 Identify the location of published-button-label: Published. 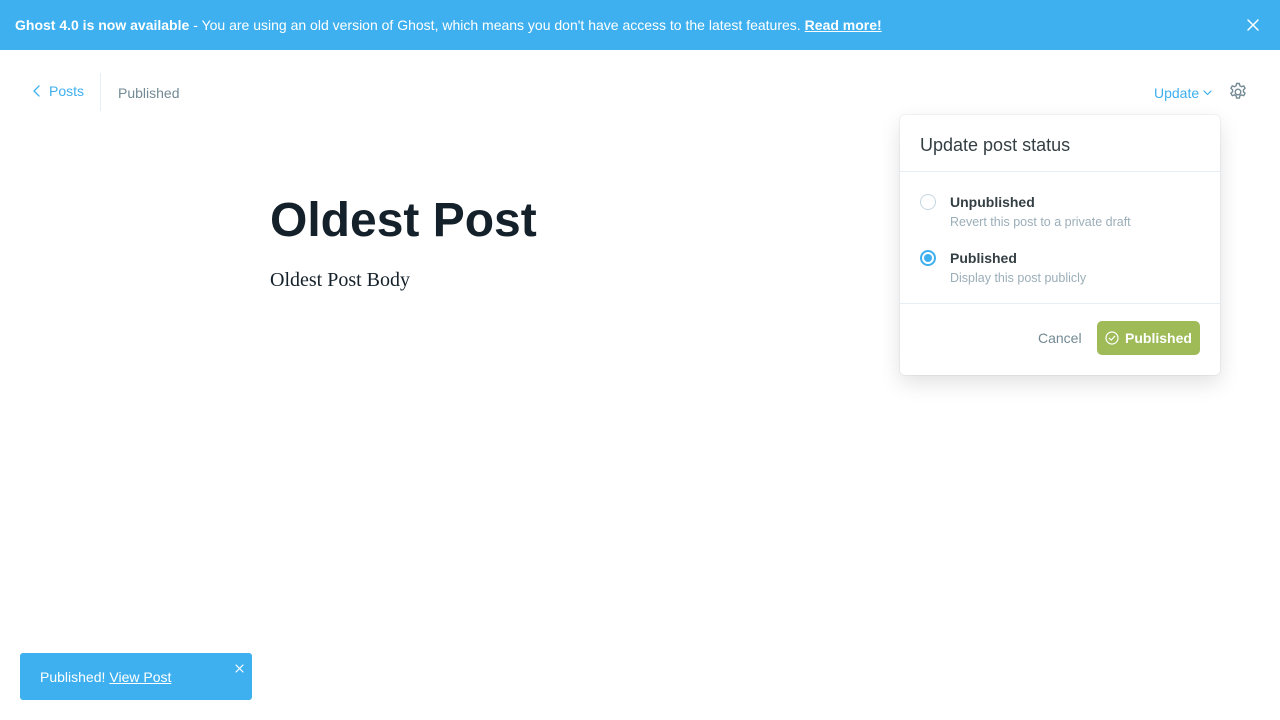
(1158, 338).